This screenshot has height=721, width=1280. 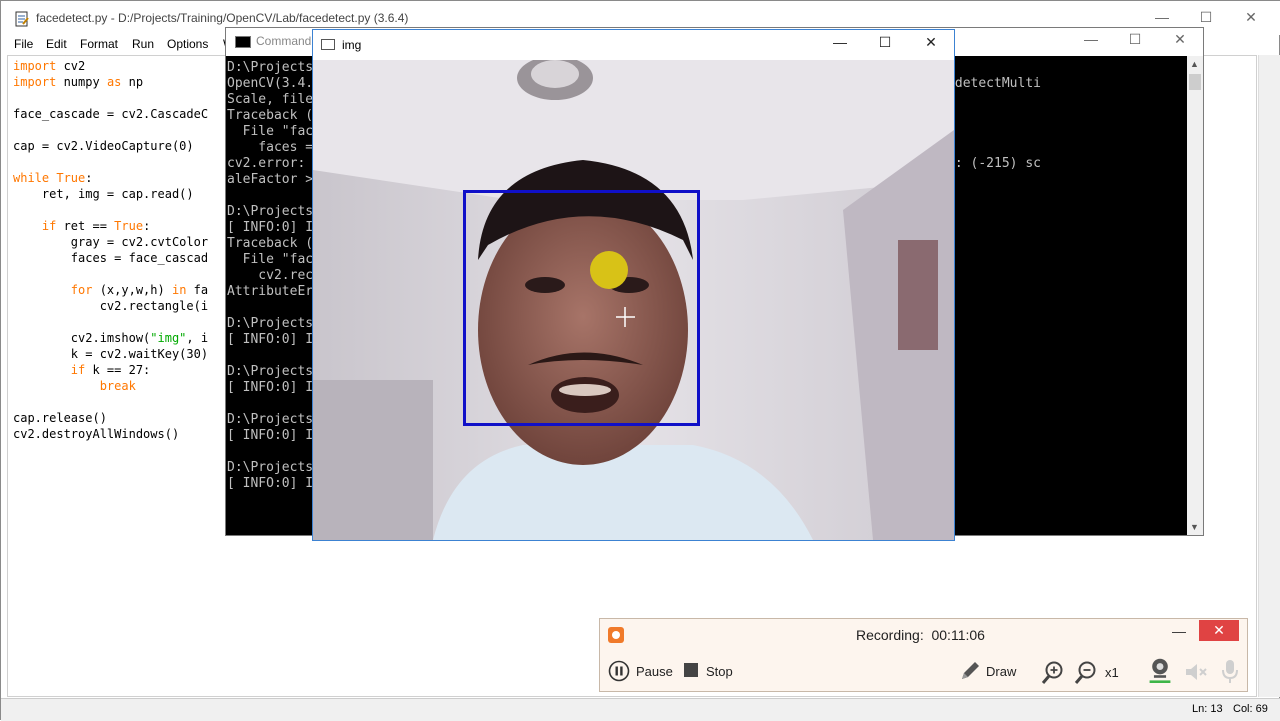 I want to click on pencil-icon, so click(x=970, y=670).